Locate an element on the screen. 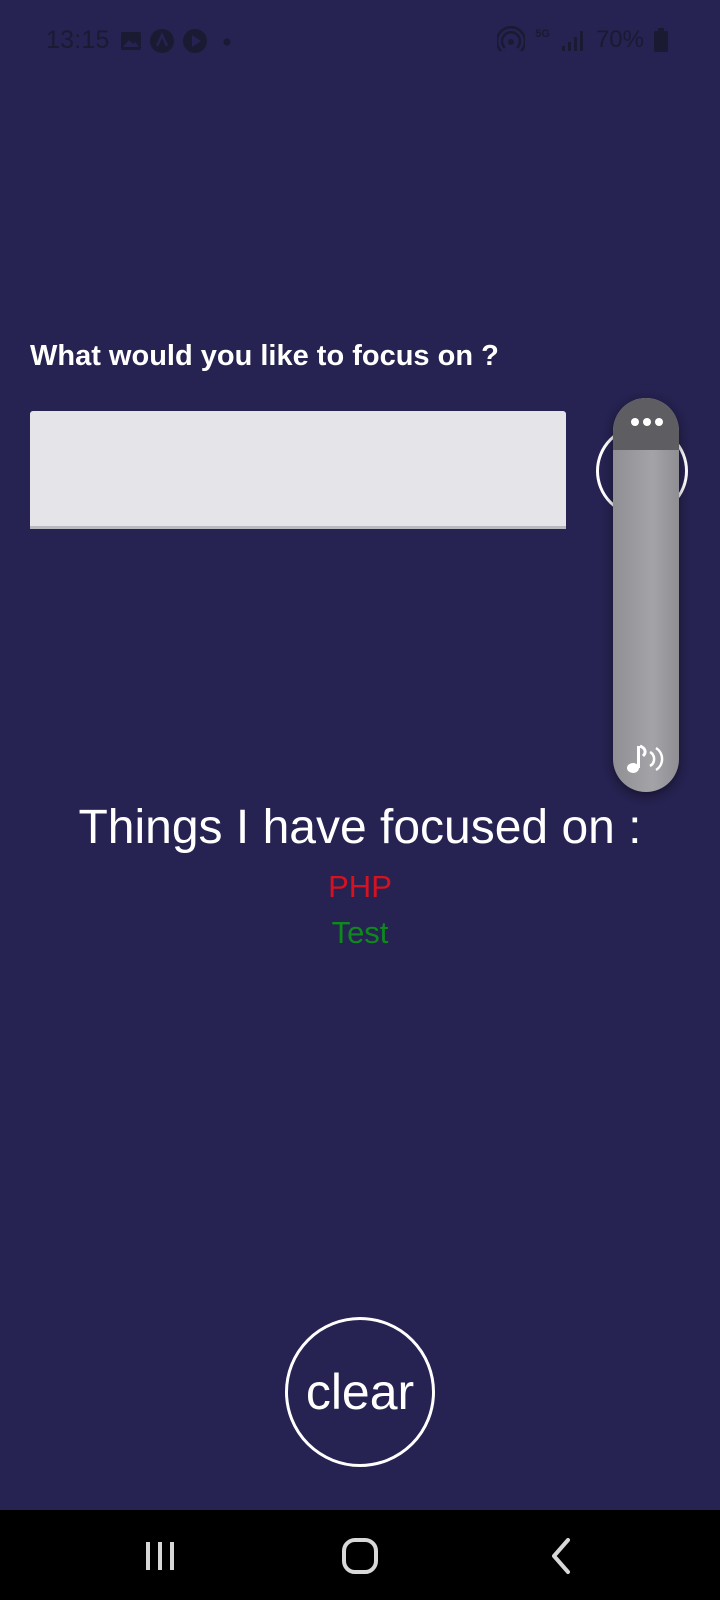 Image resolution: width=720 pixels, height=1600 pixels. status-notification-icons is located at coordinates (177, 41).